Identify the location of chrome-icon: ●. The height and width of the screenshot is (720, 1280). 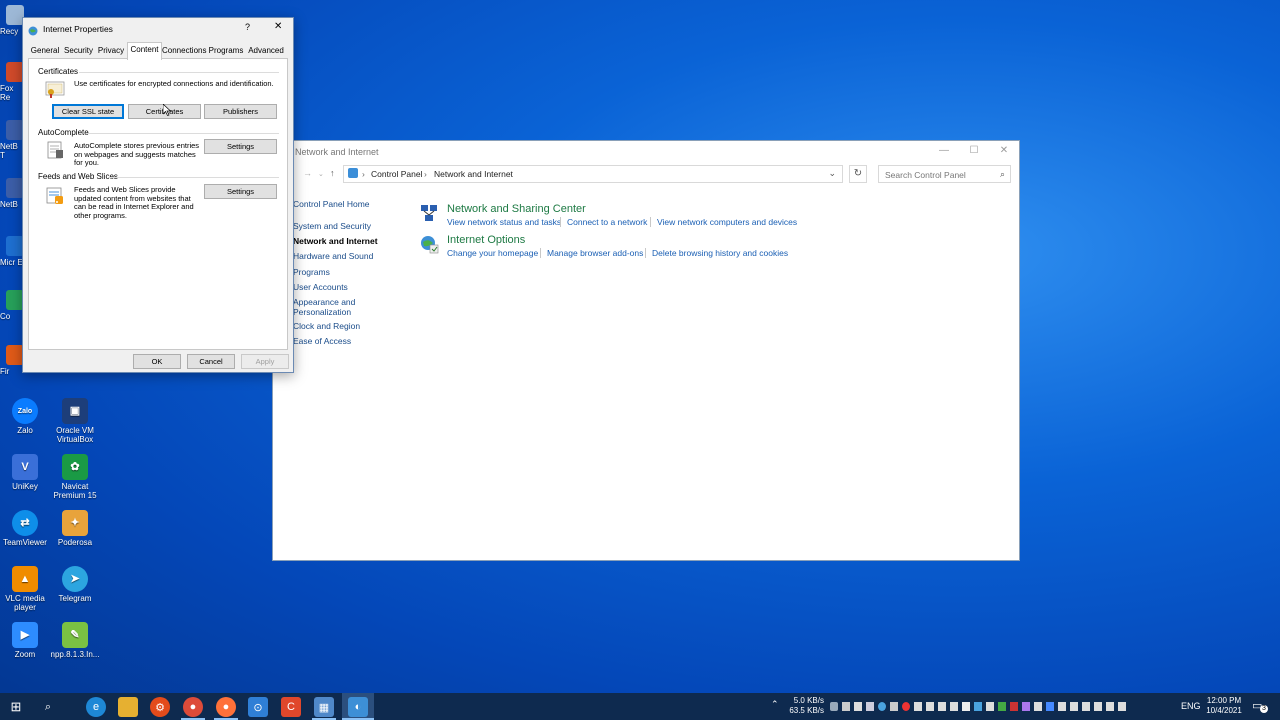
(193, 707).